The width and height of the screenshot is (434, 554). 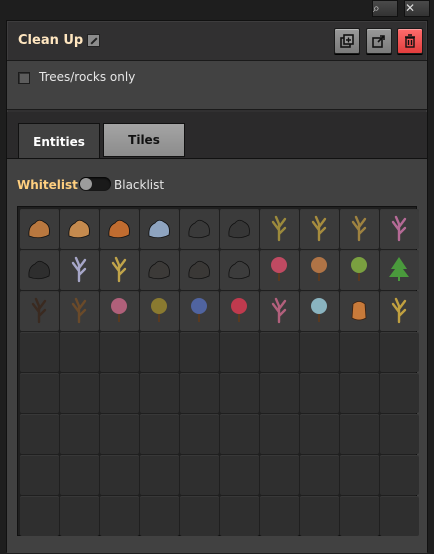 I want to click on tree-colorful-icon, so click(x=279, y=269).